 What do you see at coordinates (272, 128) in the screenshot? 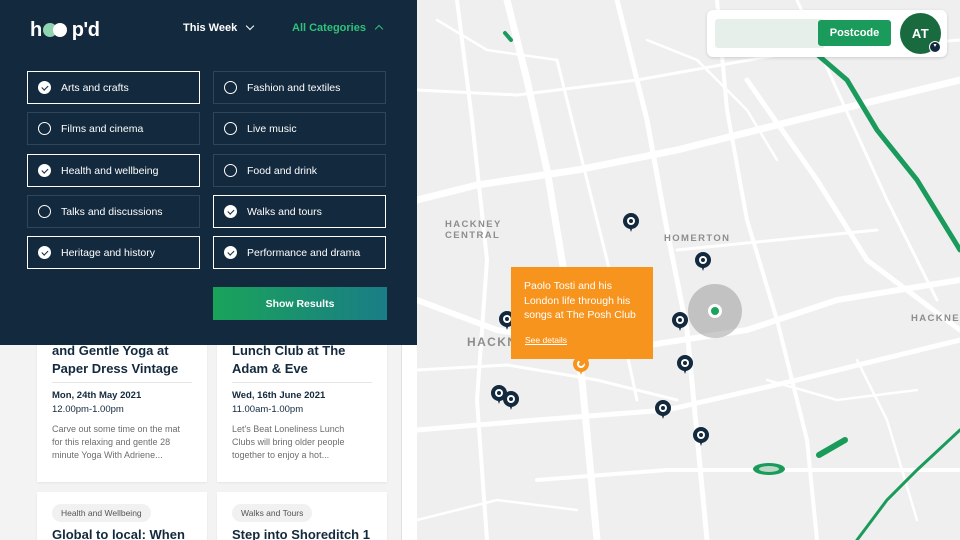
I see `category-option-label: Live music` at bounding box center [272, 128].